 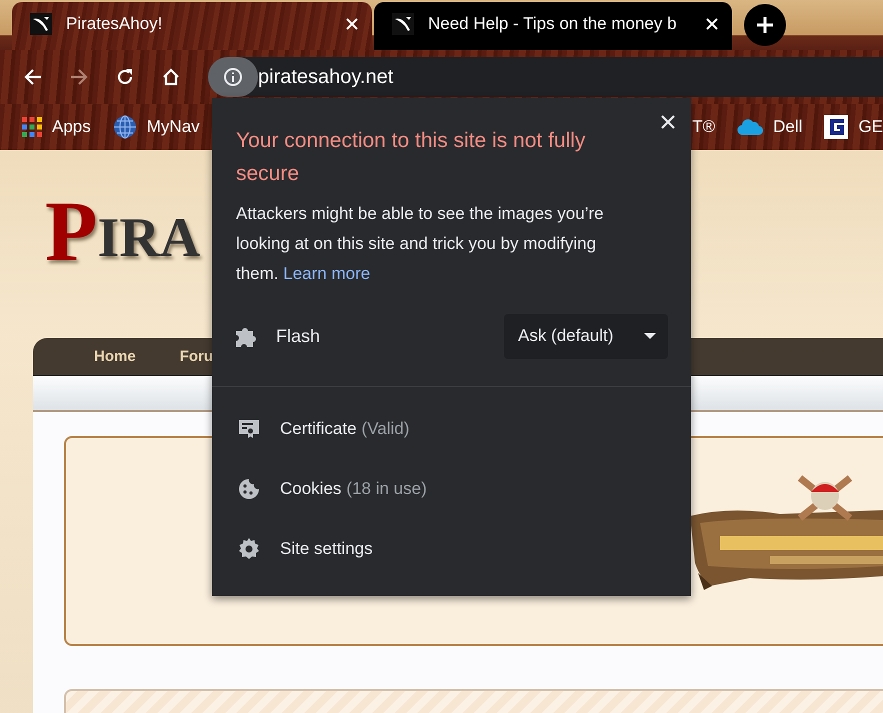 I want to click on info-icon, so click(x=233, y=77).